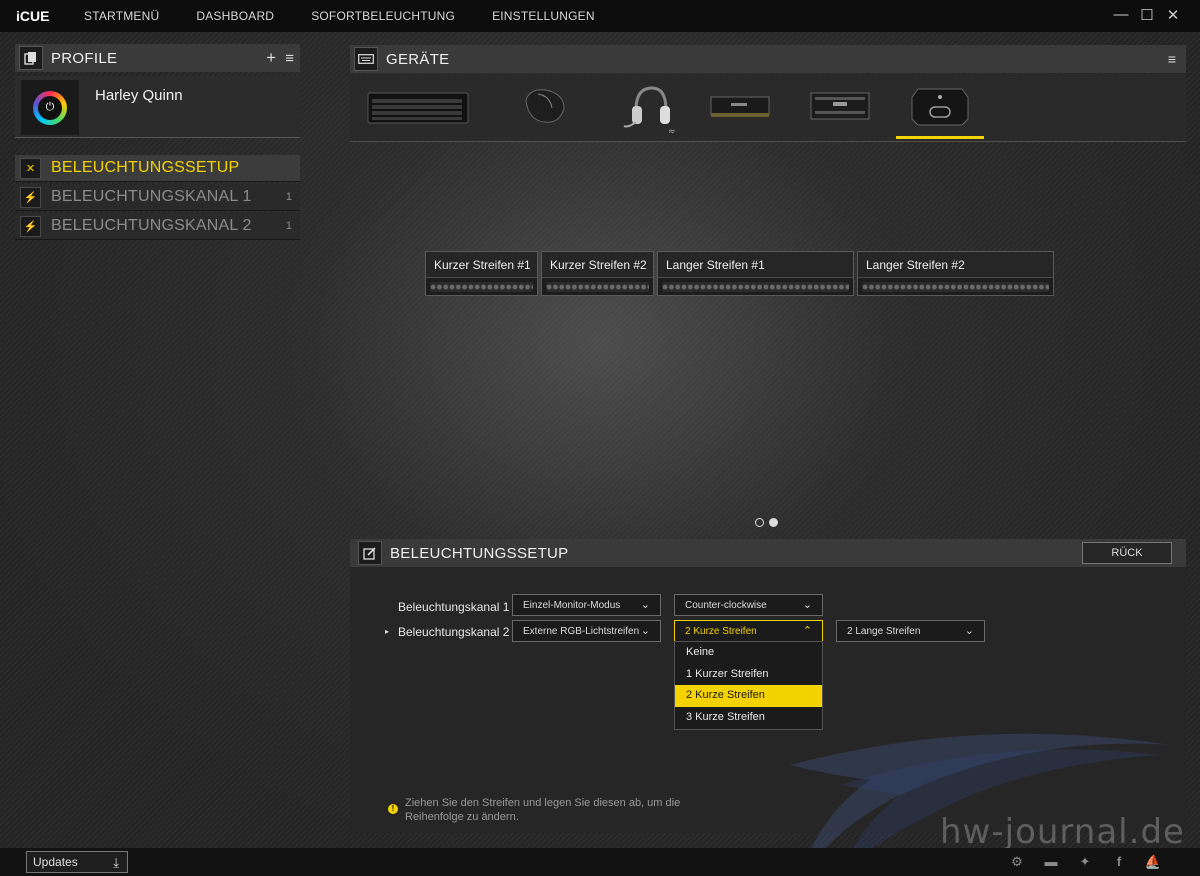  I want to click on devices-title: GERÄTE, so click(418, 59).